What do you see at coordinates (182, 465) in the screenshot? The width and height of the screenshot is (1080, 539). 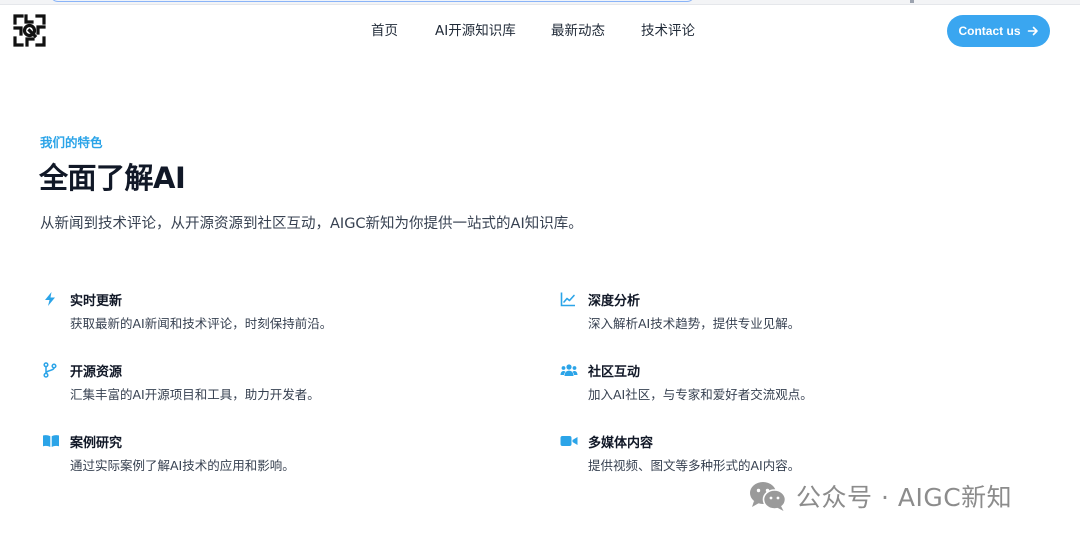 I see `feature-desc: 通过实际案例了解AI技术的应用和影响。` at bounding box center [182, 465].